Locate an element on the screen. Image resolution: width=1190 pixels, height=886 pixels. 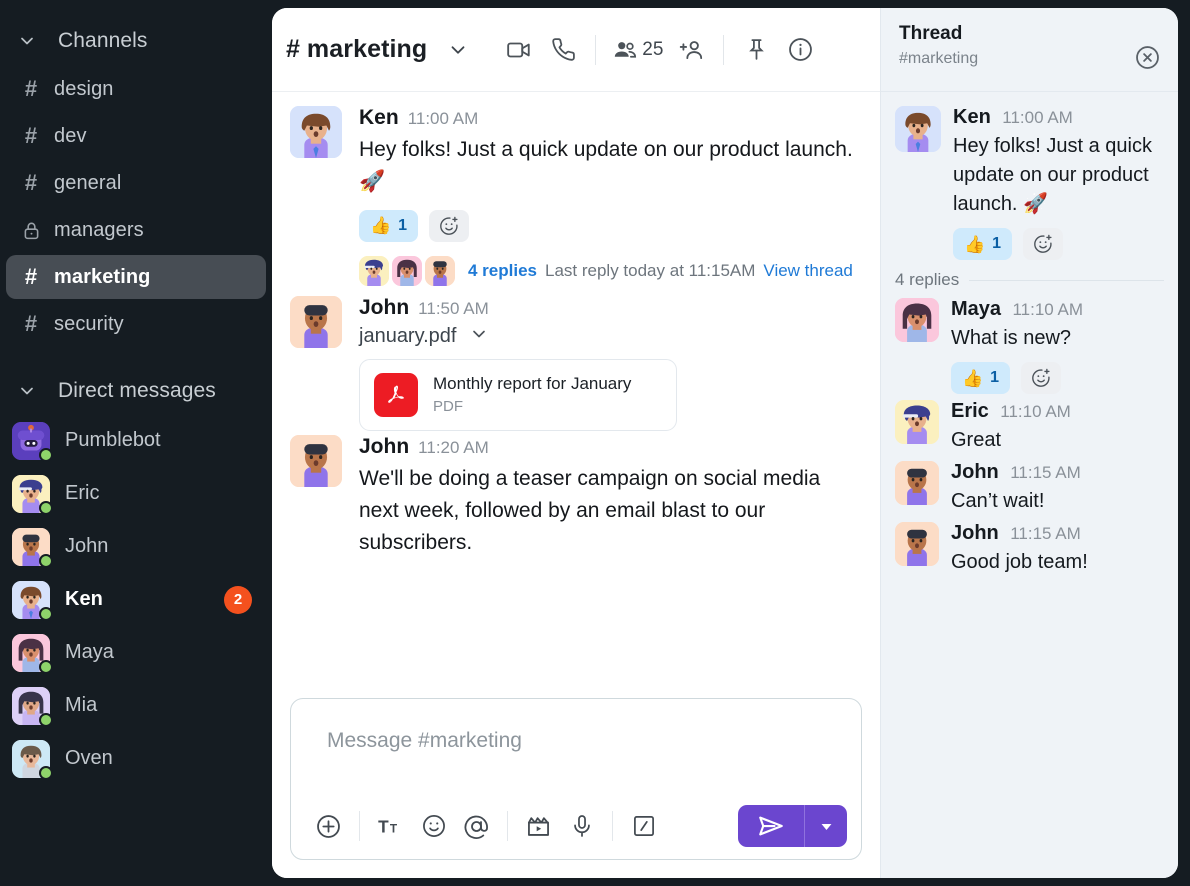
file-meta: Monthly report for January PDF is located at coordinates (532, 394).